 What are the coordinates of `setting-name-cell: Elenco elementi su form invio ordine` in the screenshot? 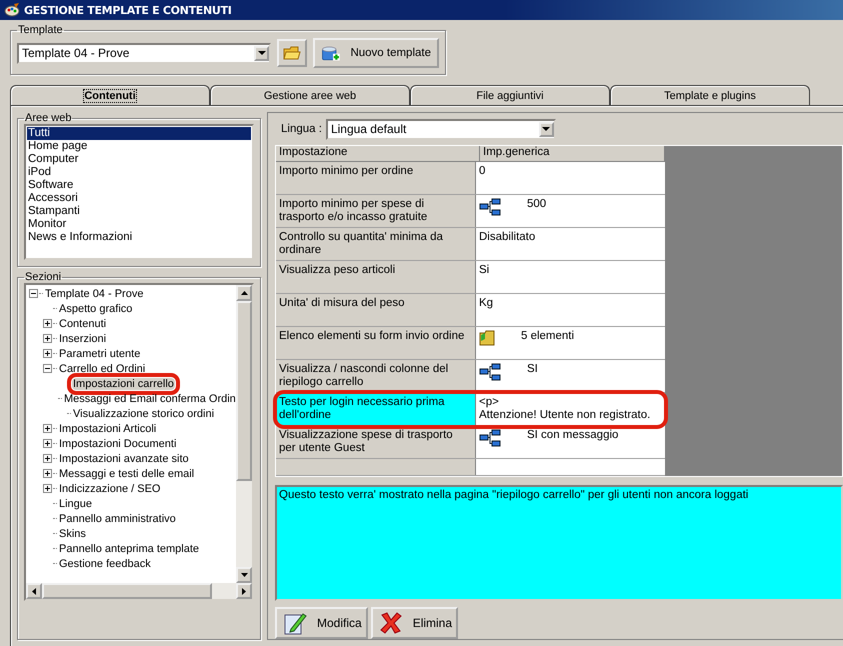 It's located at (376, 343).